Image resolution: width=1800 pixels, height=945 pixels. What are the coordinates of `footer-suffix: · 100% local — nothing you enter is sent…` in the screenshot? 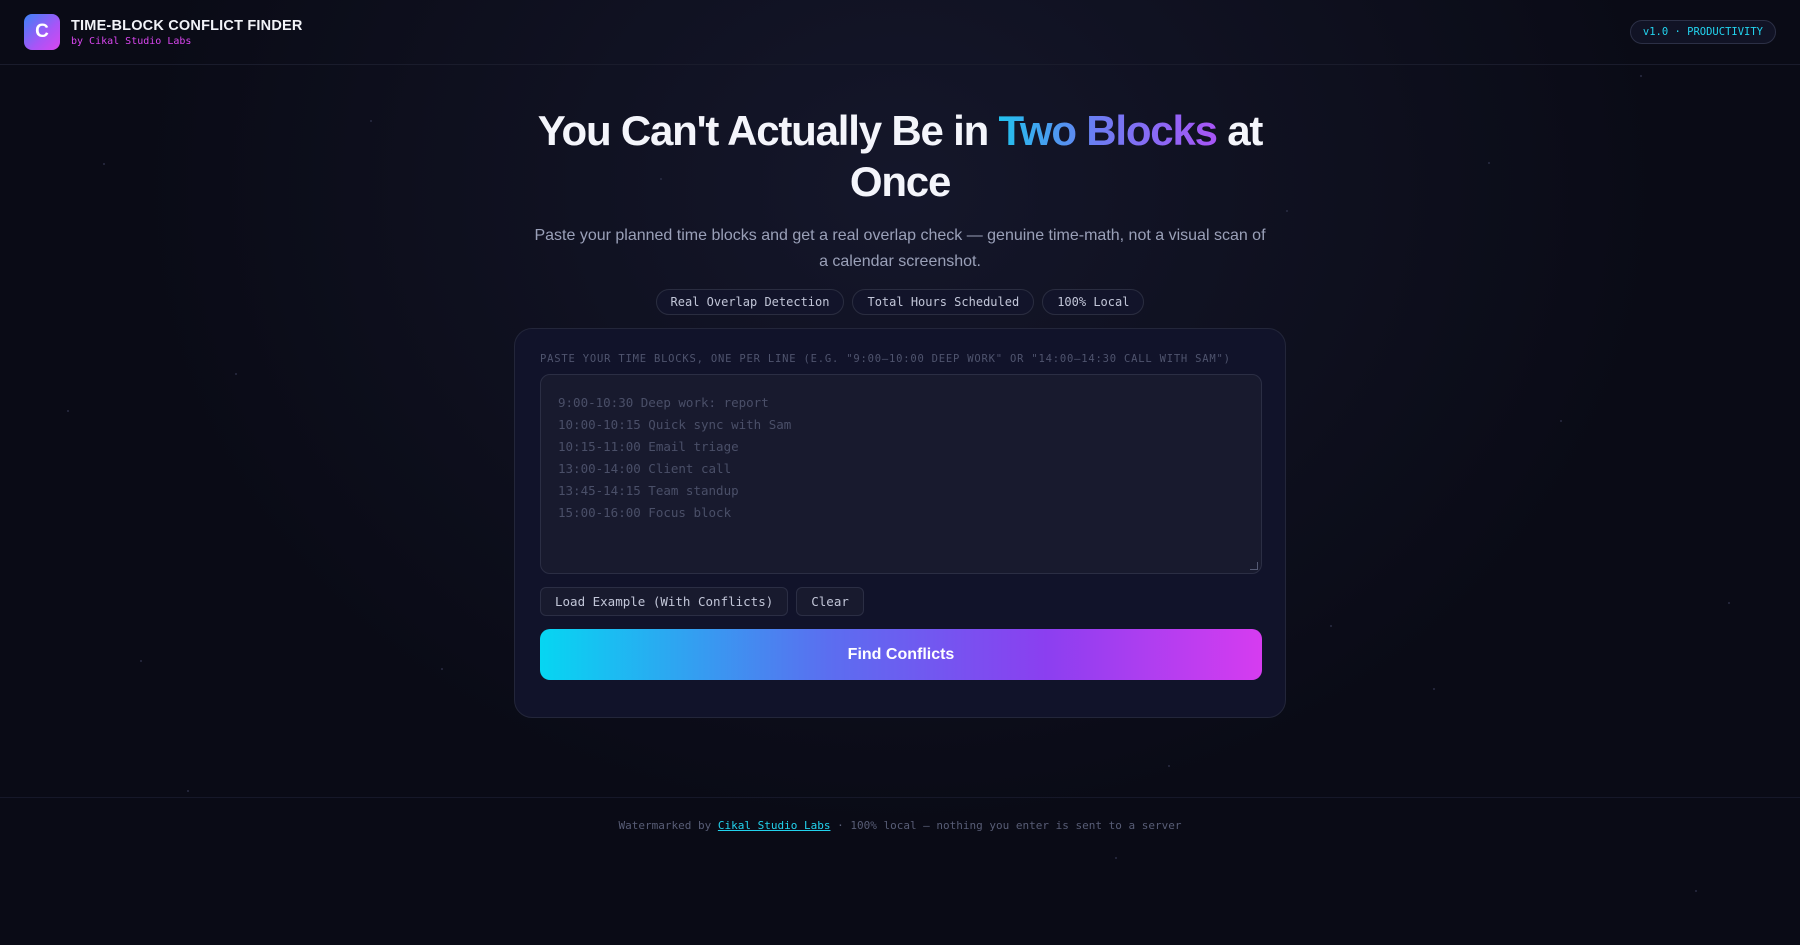 It's located at (1006, 825).